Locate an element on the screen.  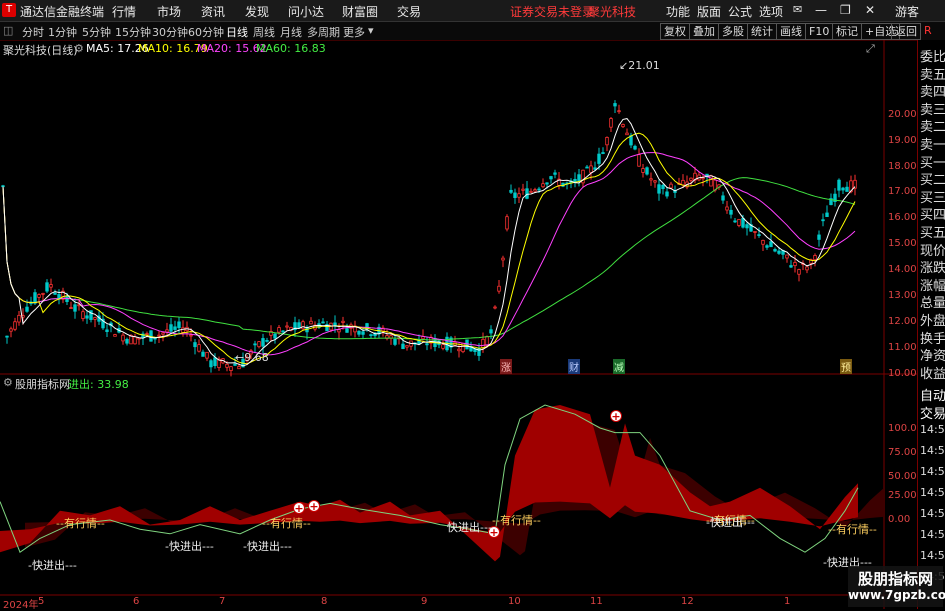
menu-xuanxiang: 选项 is located at coordinates (771, 11).